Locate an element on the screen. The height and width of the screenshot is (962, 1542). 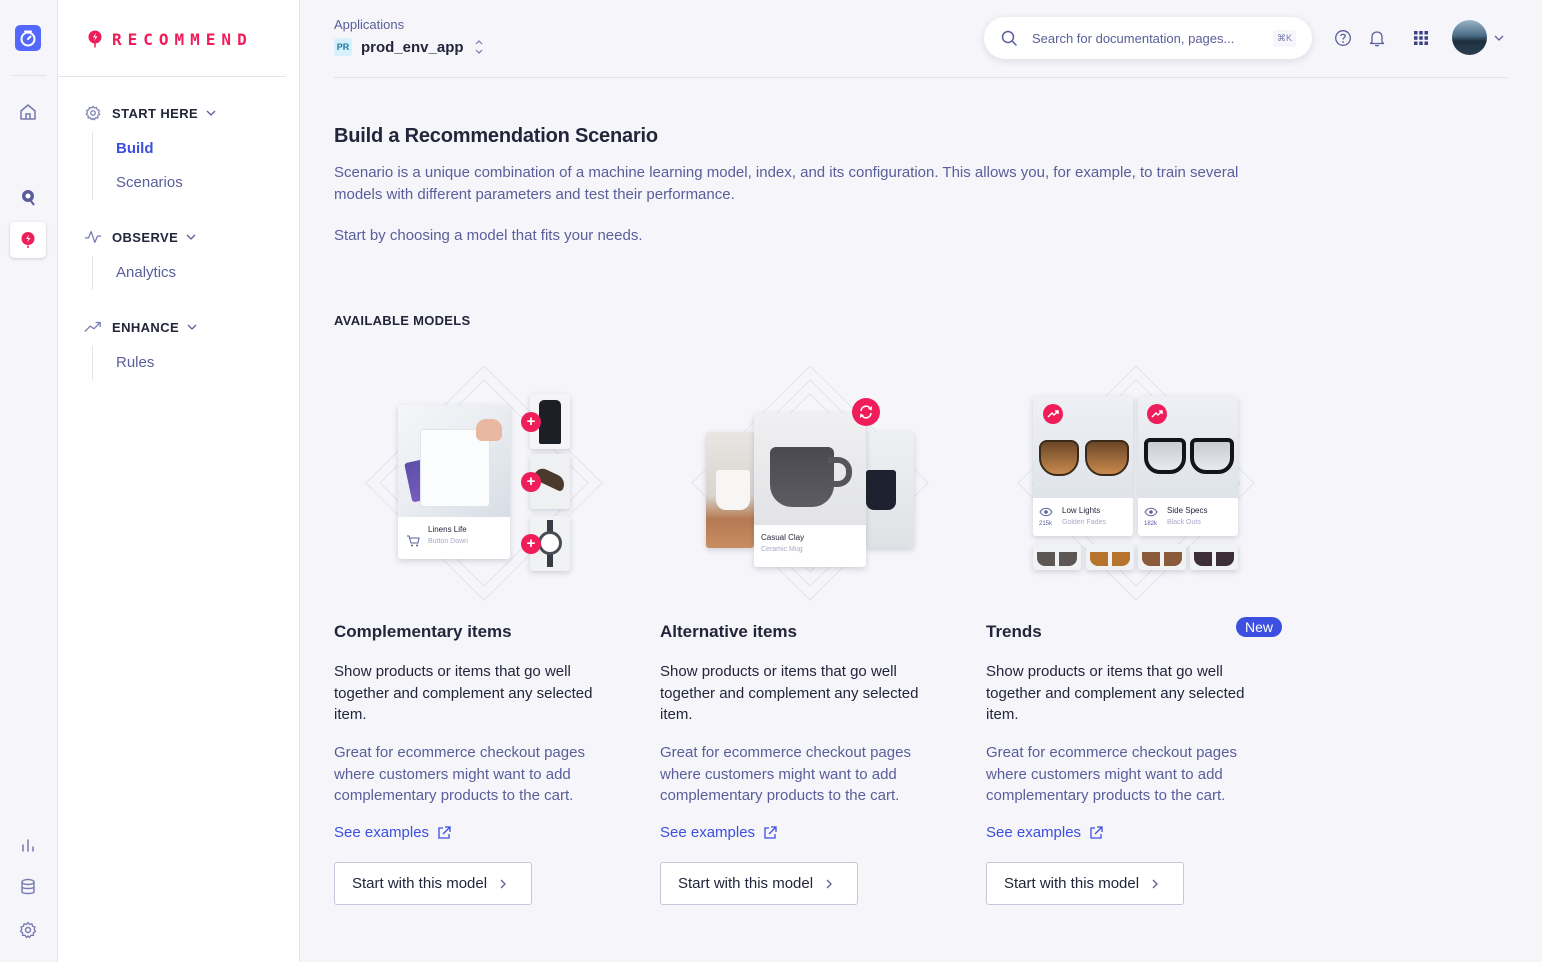
view-count: 215k is located at coordinates (1046, 524).